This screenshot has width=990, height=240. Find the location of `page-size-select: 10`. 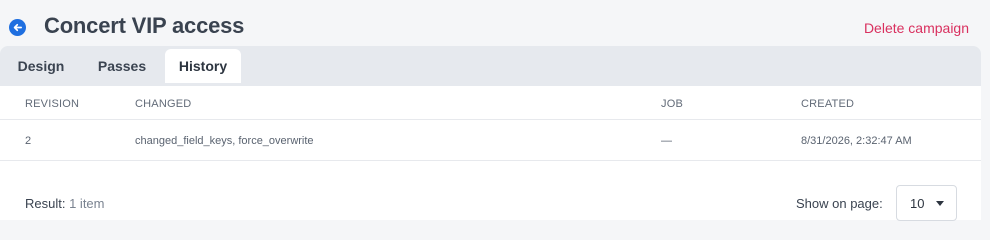

page-size-select: 10 is located at coordinates (926, 203).